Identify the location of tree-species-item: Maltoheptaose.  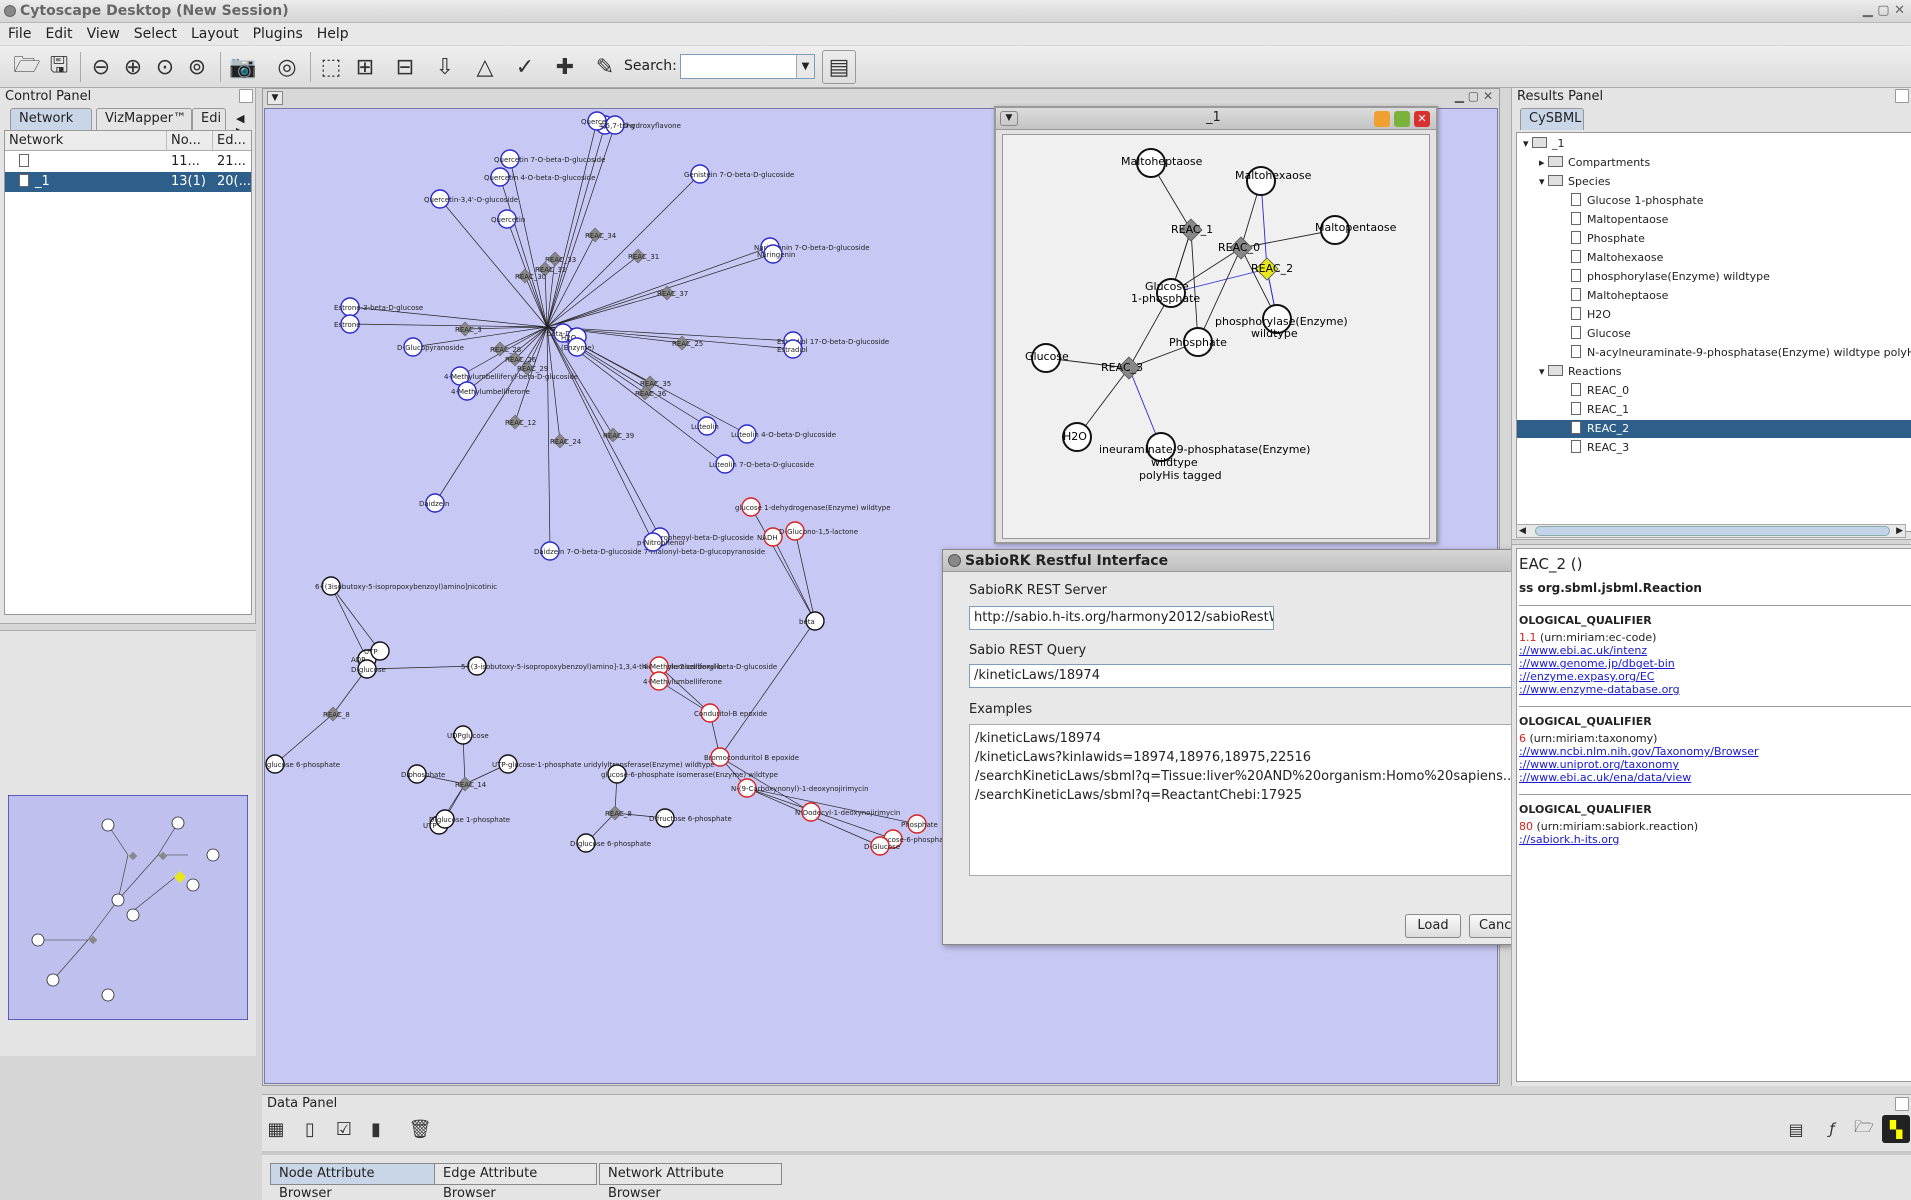
(1714, 296).